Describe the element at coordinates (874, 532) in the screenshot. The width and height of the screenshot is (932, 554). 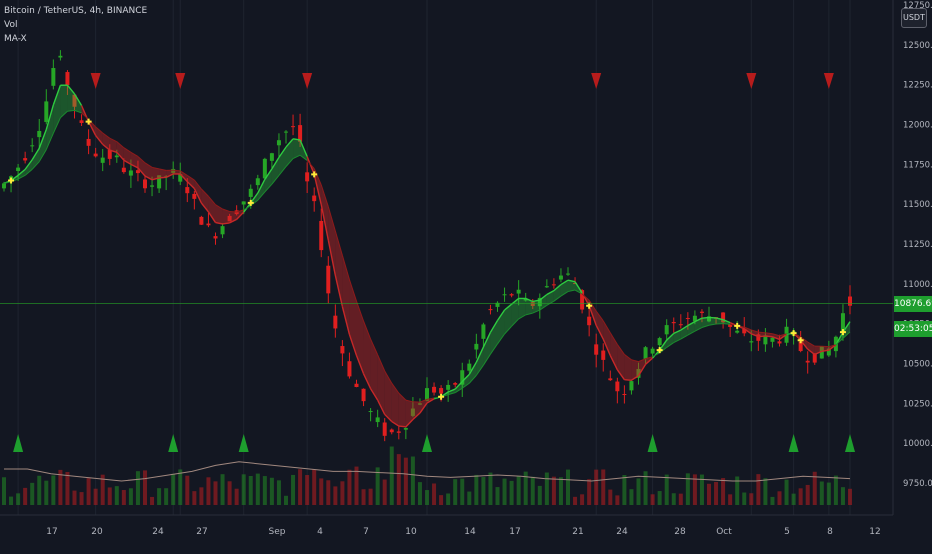
I see `time-tick-label: 12` at that location.